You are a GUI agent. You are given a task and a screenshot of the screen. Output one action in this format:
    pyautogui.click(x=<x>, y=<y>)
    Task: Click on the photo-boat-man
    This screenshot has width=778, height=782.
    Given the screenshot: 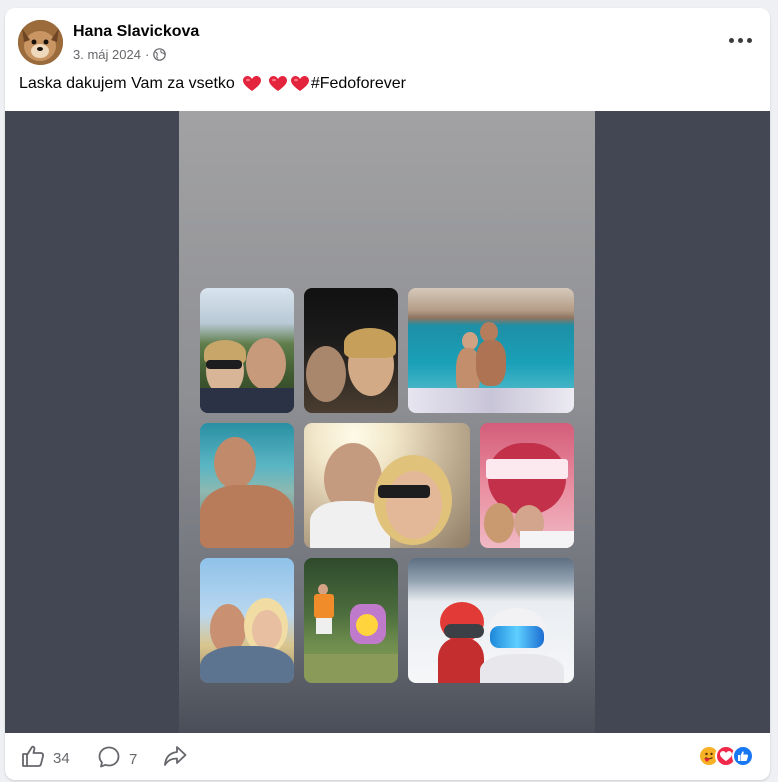 What is the action you would take?
    pyautogui.click(x=247, y=485)
    